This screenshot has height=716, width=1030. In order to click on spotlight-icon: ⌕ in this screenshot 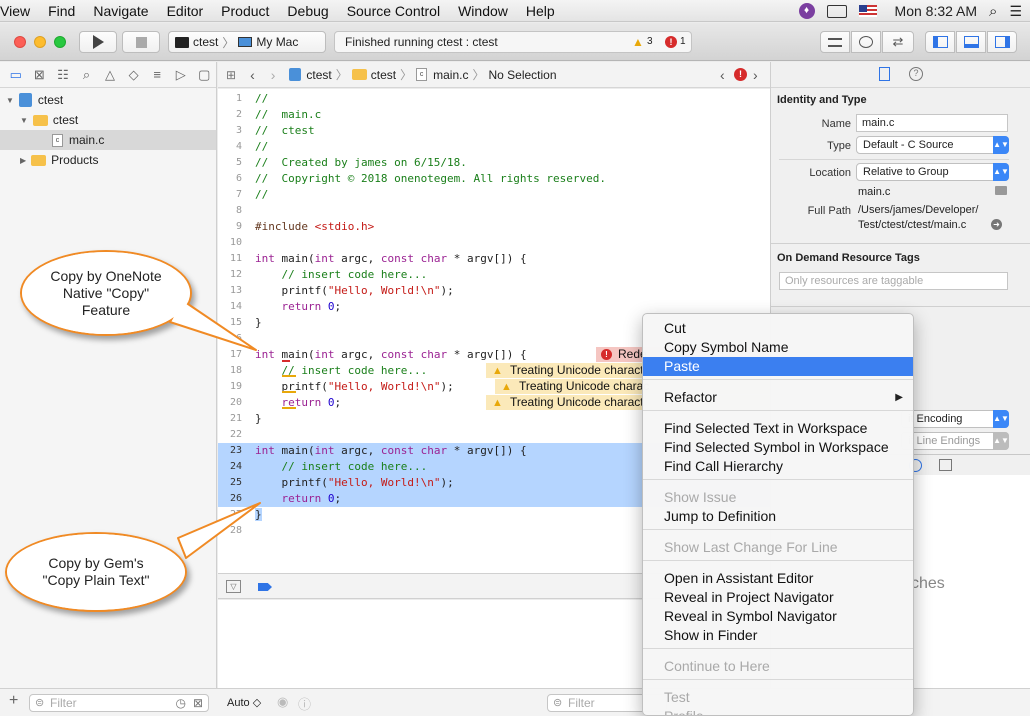, I will do `click(993, 11)`.